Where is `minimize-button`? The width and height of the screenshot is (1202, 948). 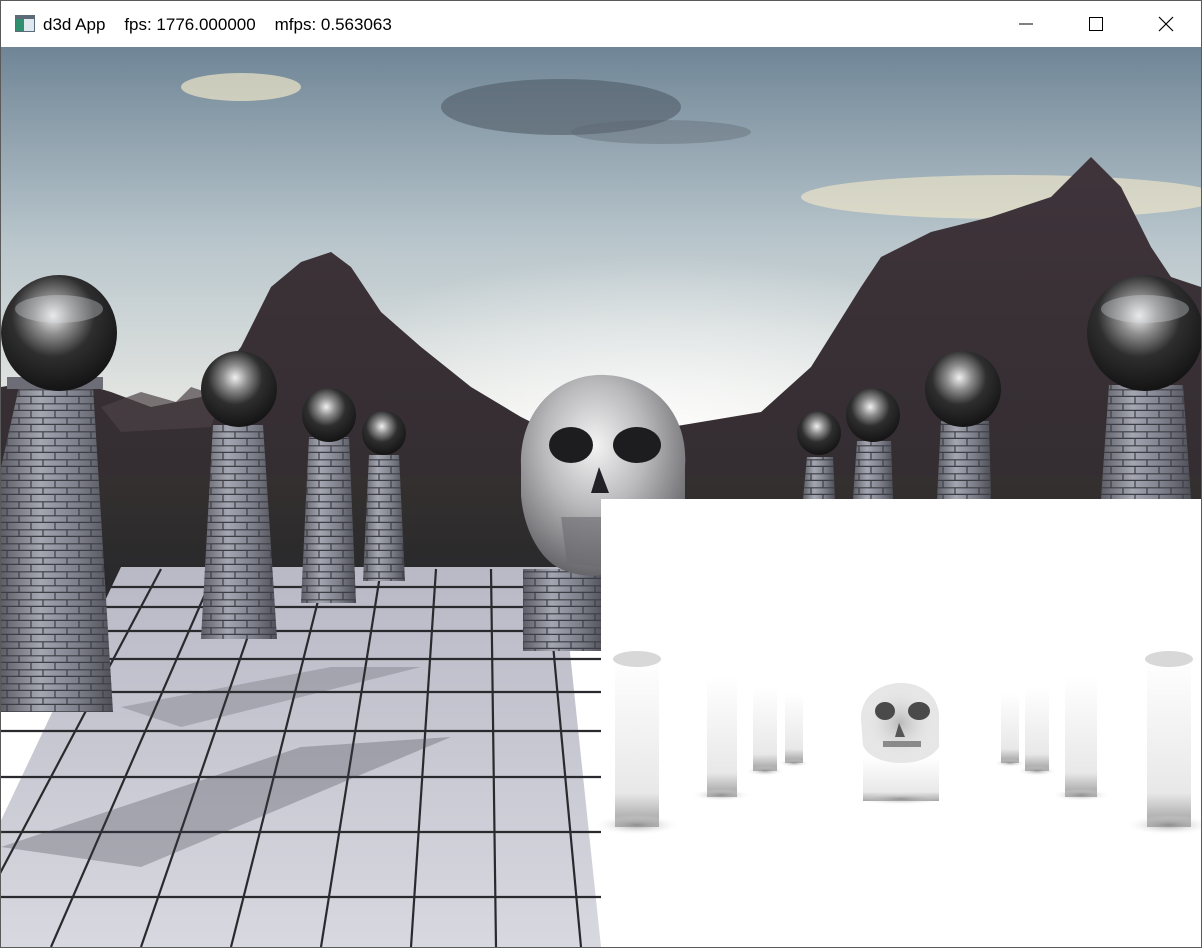
minimize-button is located at coordinates (1026, 24).